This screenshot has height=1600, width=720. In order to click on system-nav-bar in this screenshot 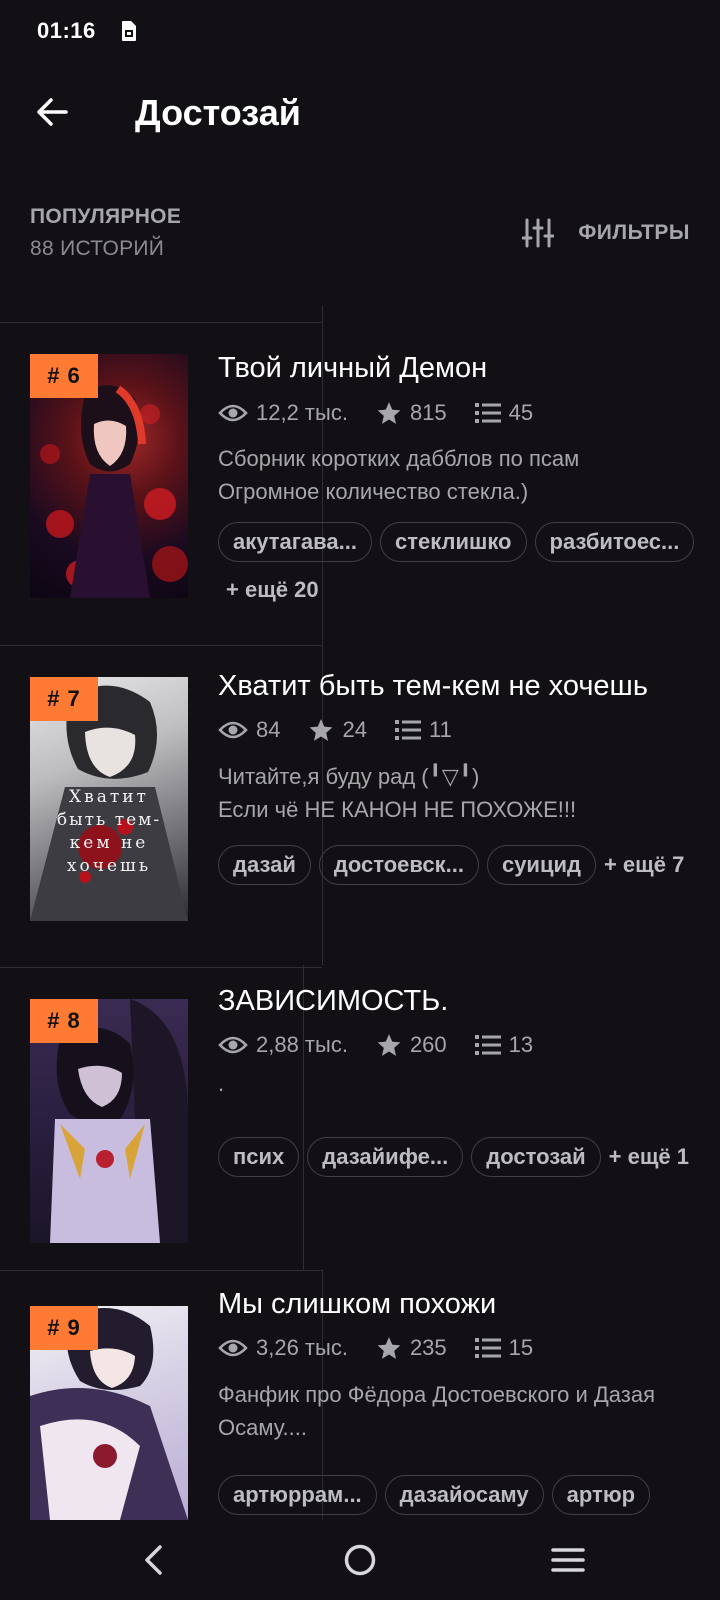, I will do `click(360, 1560)`.